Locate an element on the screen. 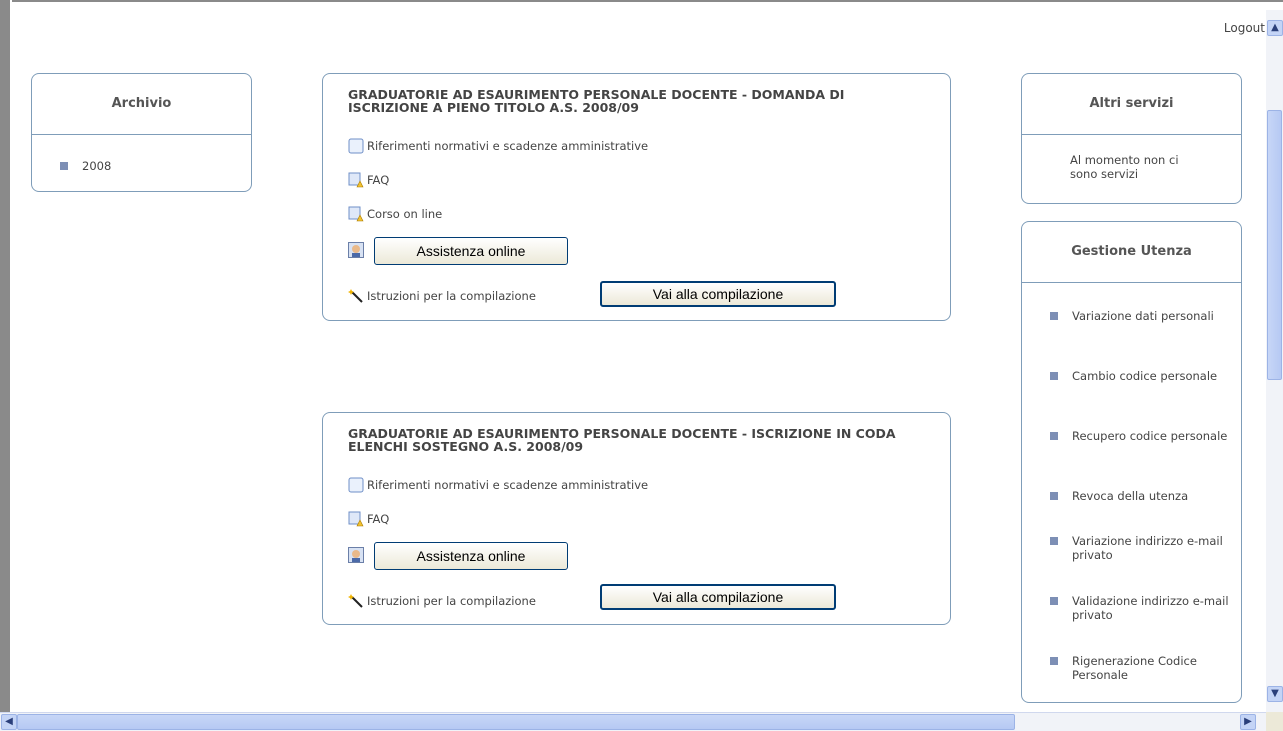  altri-servizi-message: Al momento non ci sono servizi is located at coordinates (1124, 167).